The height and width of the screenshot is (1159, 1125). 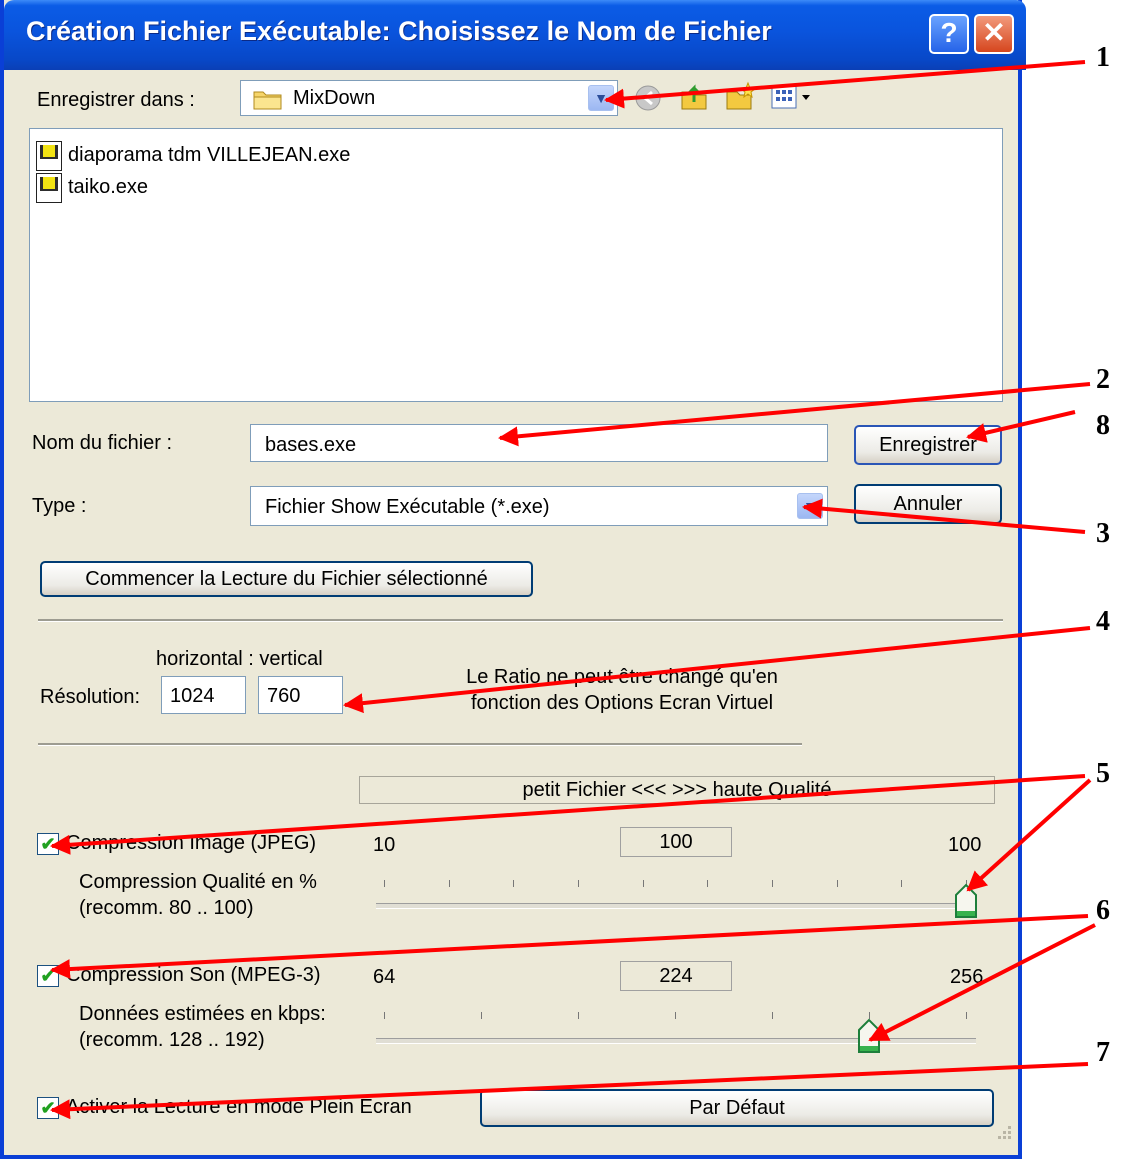 I want to click on annotation-label-3: 3, so click(x=1103, y=533).